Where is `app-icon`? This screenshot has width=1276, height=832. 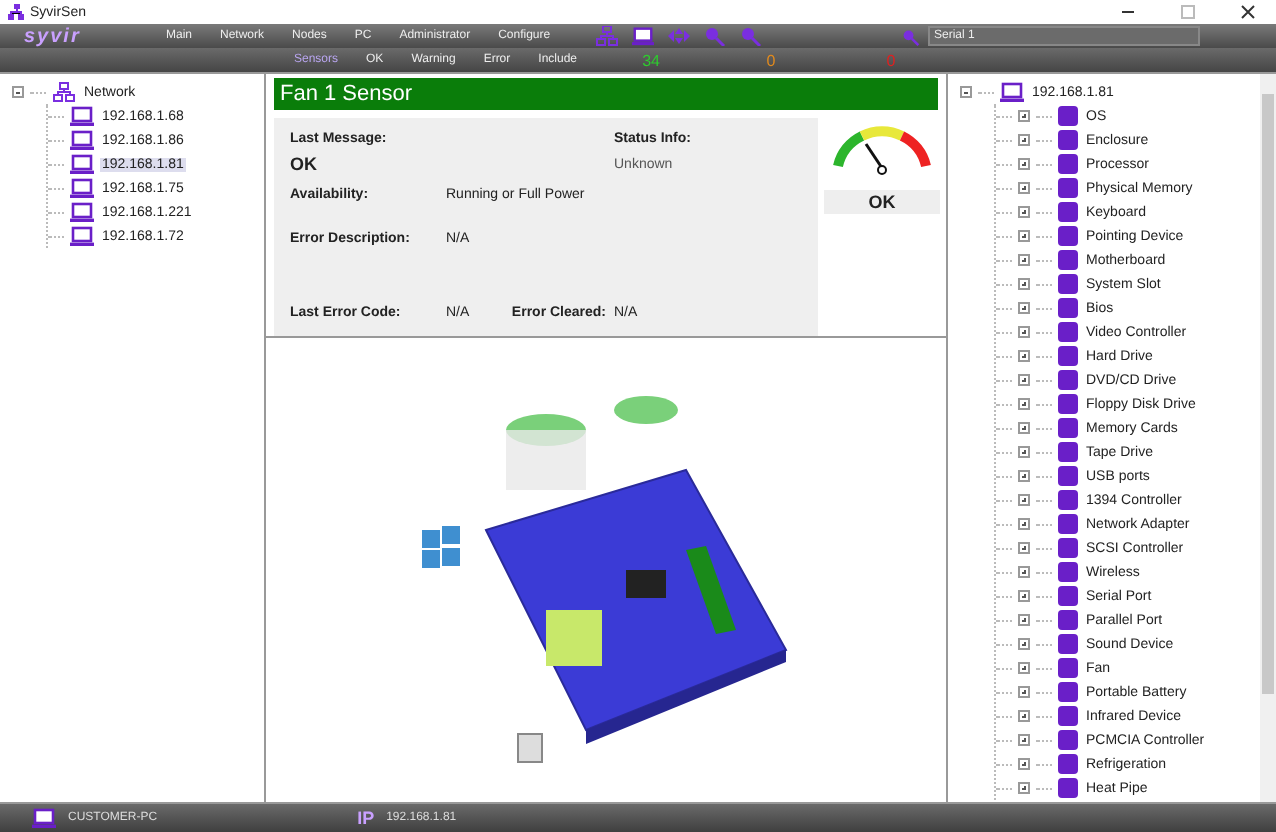 app-icon is located at coordinates (16, 12).